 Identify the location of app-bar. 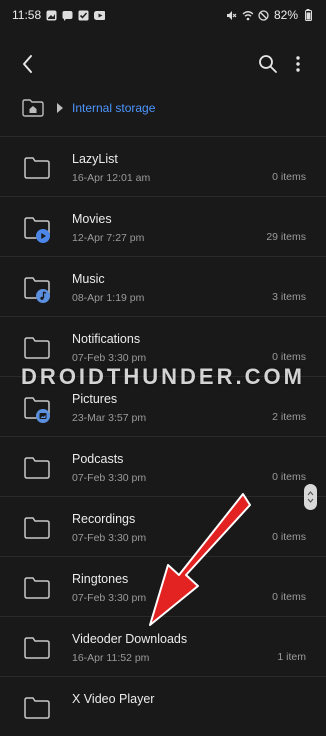
(163, 64).